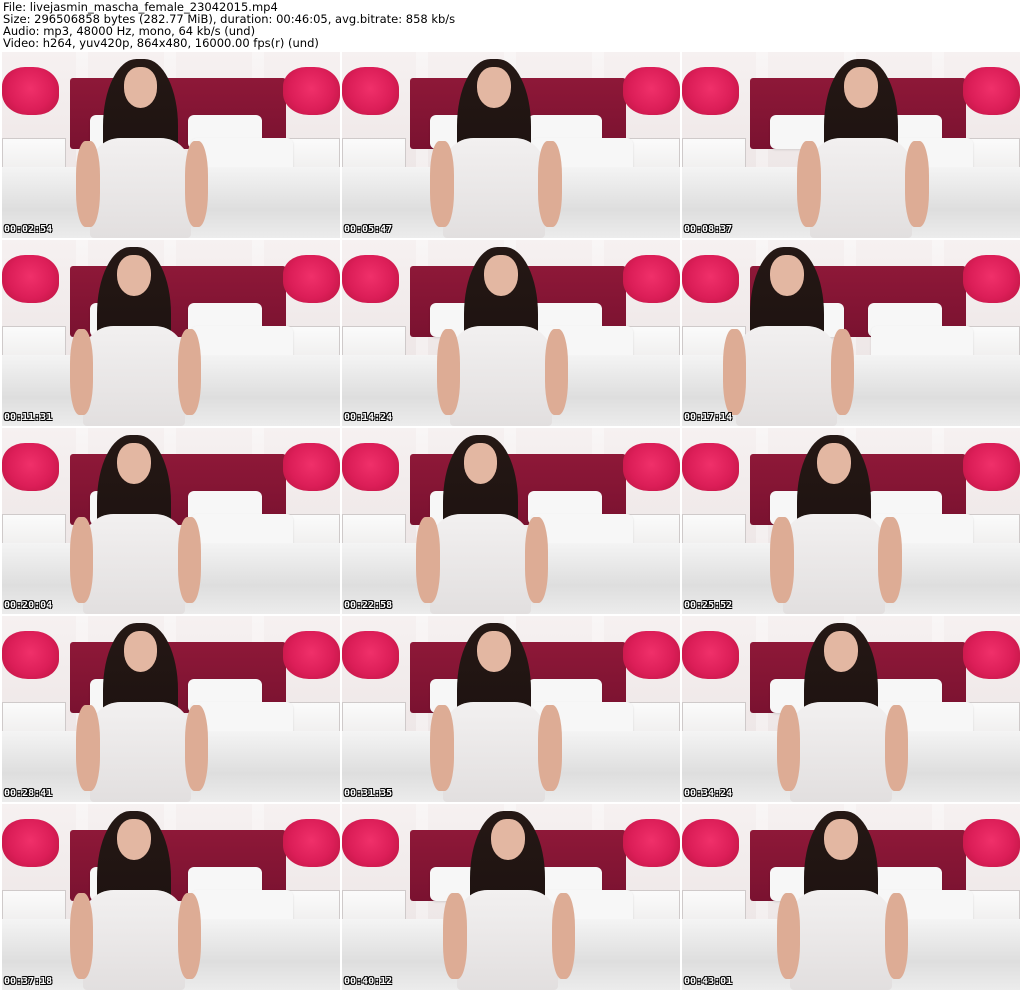  What do you see at coordinates (708, 605) in the screenshot?
I see `thumbnail-timestamp: 00:25:52` at bounding box center [708, 605].